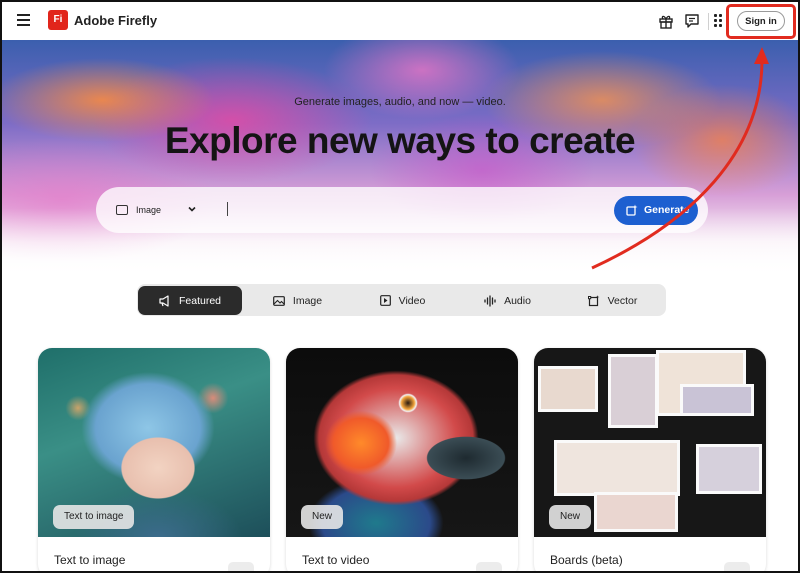 The width and height of the screenshot is (800, 573). What do you see at coordinates (667, 210) in the screenshot?
I see `generate-label: Generate` at bounding box center [667, 210].